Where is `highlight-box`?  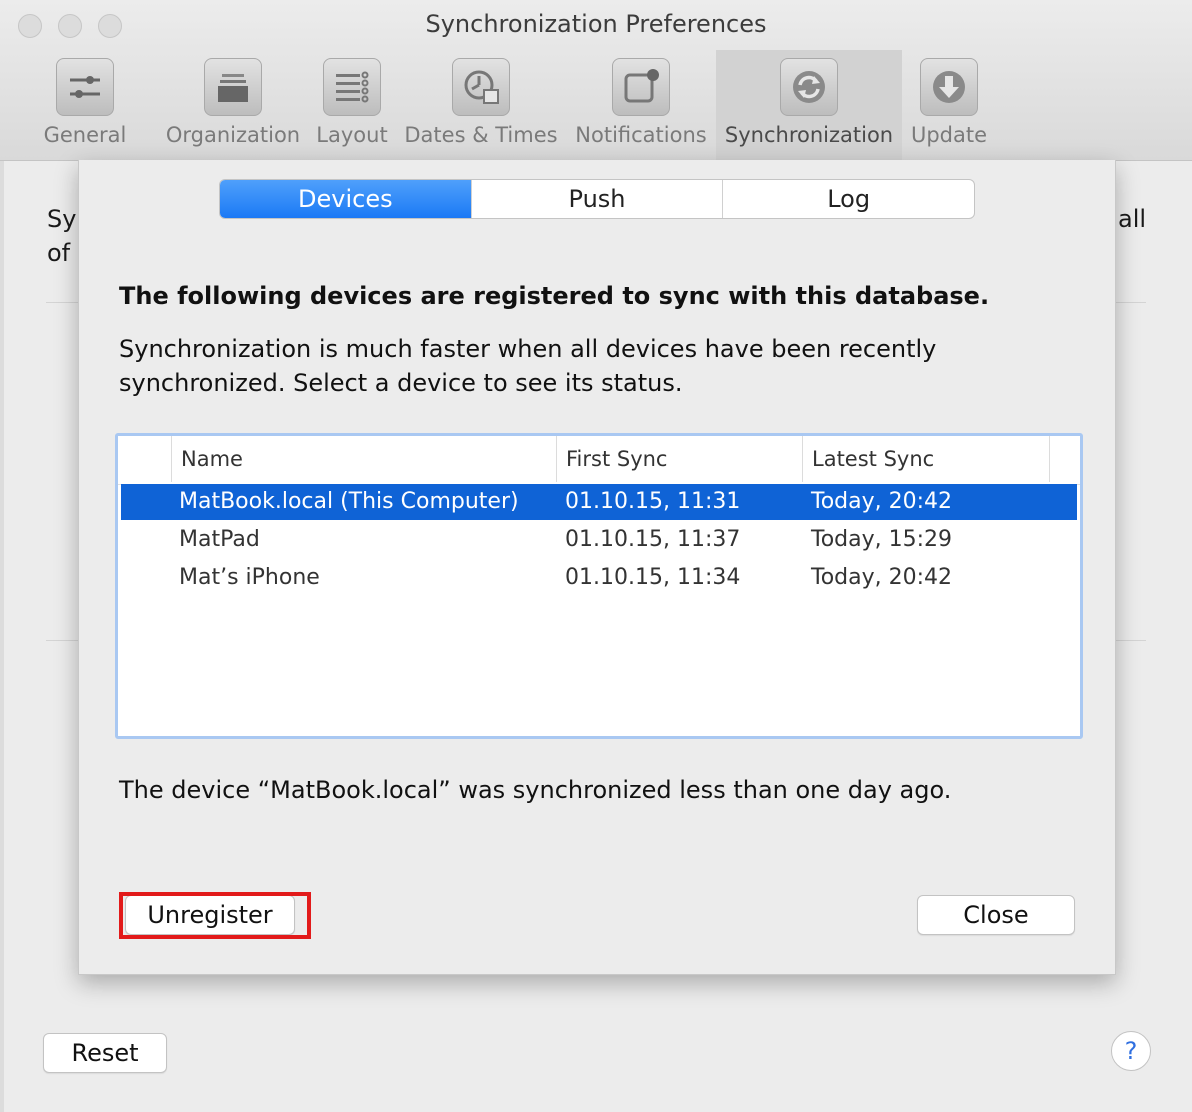 highlight-box is located at coordinates (215, 915).